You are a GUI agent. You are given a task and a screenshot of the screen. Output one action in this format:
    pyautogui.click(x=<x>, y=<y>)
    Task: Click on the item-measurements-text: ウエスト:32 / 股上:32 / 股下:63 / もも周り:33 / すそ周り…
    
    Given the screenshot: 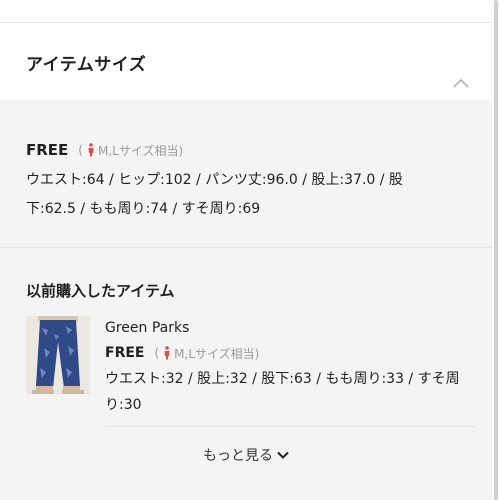 What is the action you would take?
    pyautogui.click(x=282, y=392)
    